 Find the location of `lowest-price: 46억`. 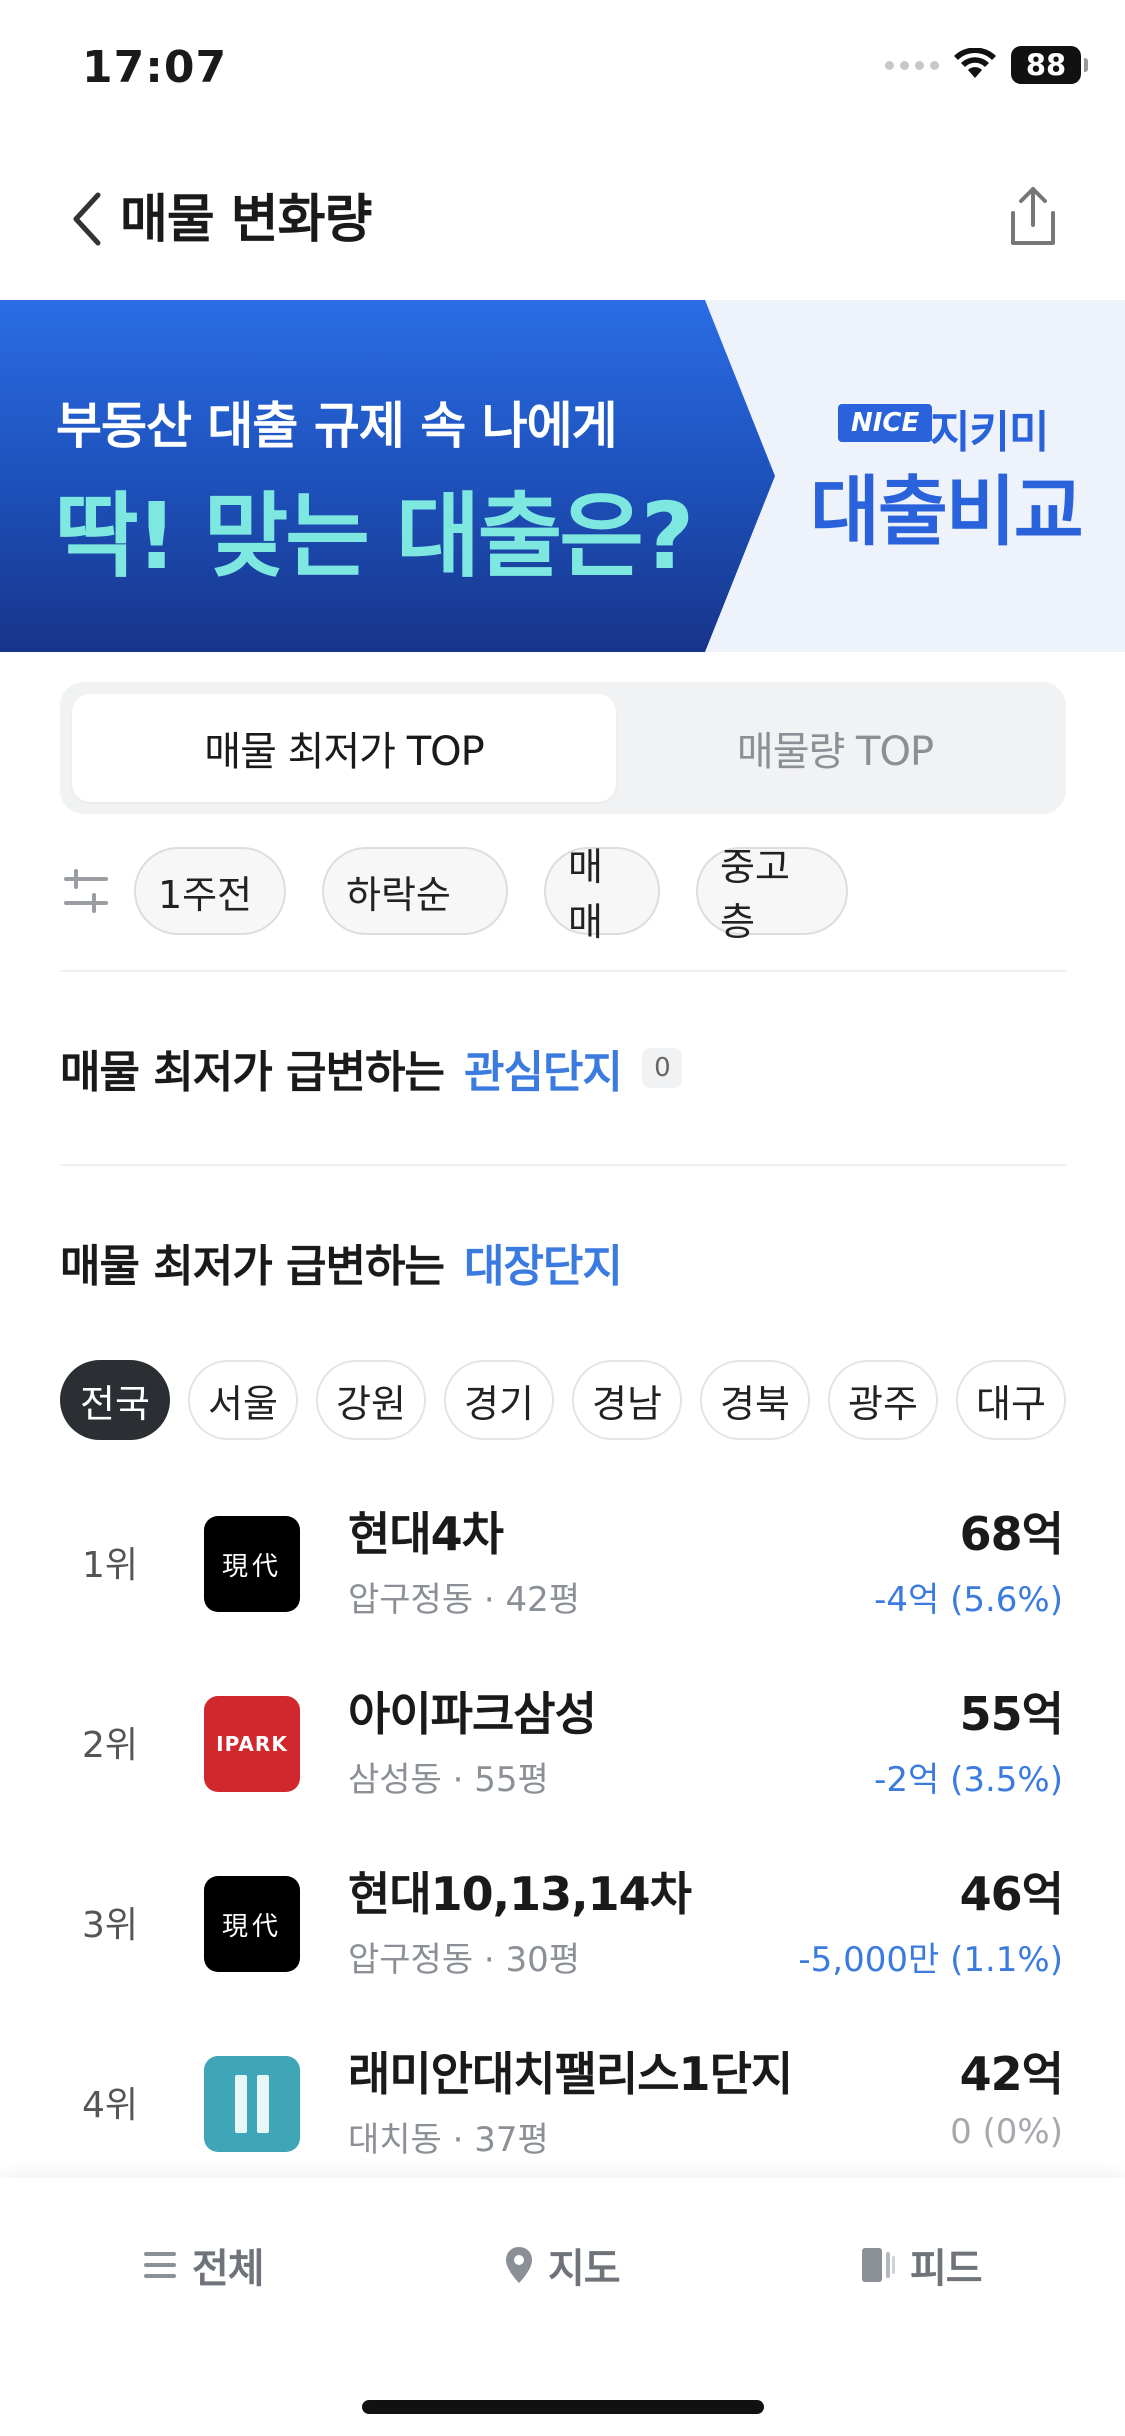

lowest-price: 46억 is located at coordinates (1011, 1894).